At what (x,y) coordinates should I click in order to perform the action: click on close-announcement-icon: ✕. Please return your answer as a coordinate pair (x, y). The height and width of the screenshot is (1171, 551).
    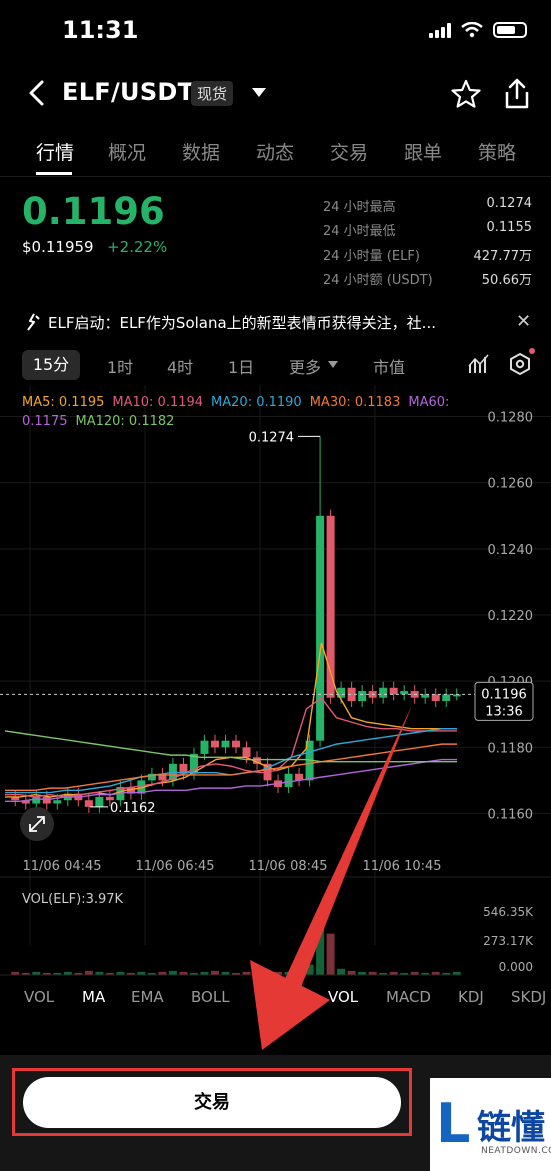
    Looking at the image, I should click on (523, 321).